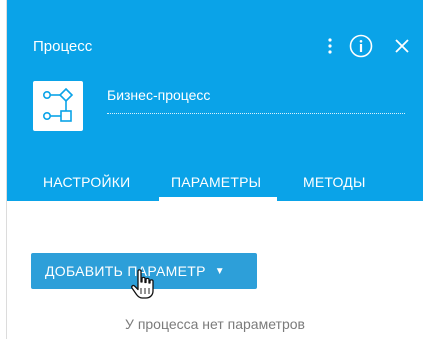 The height and width of the screenshot is (339, 423). Describe the element at coordinates (63, 46) in the screenshot. I see `panel-title: Процесс` at that location.